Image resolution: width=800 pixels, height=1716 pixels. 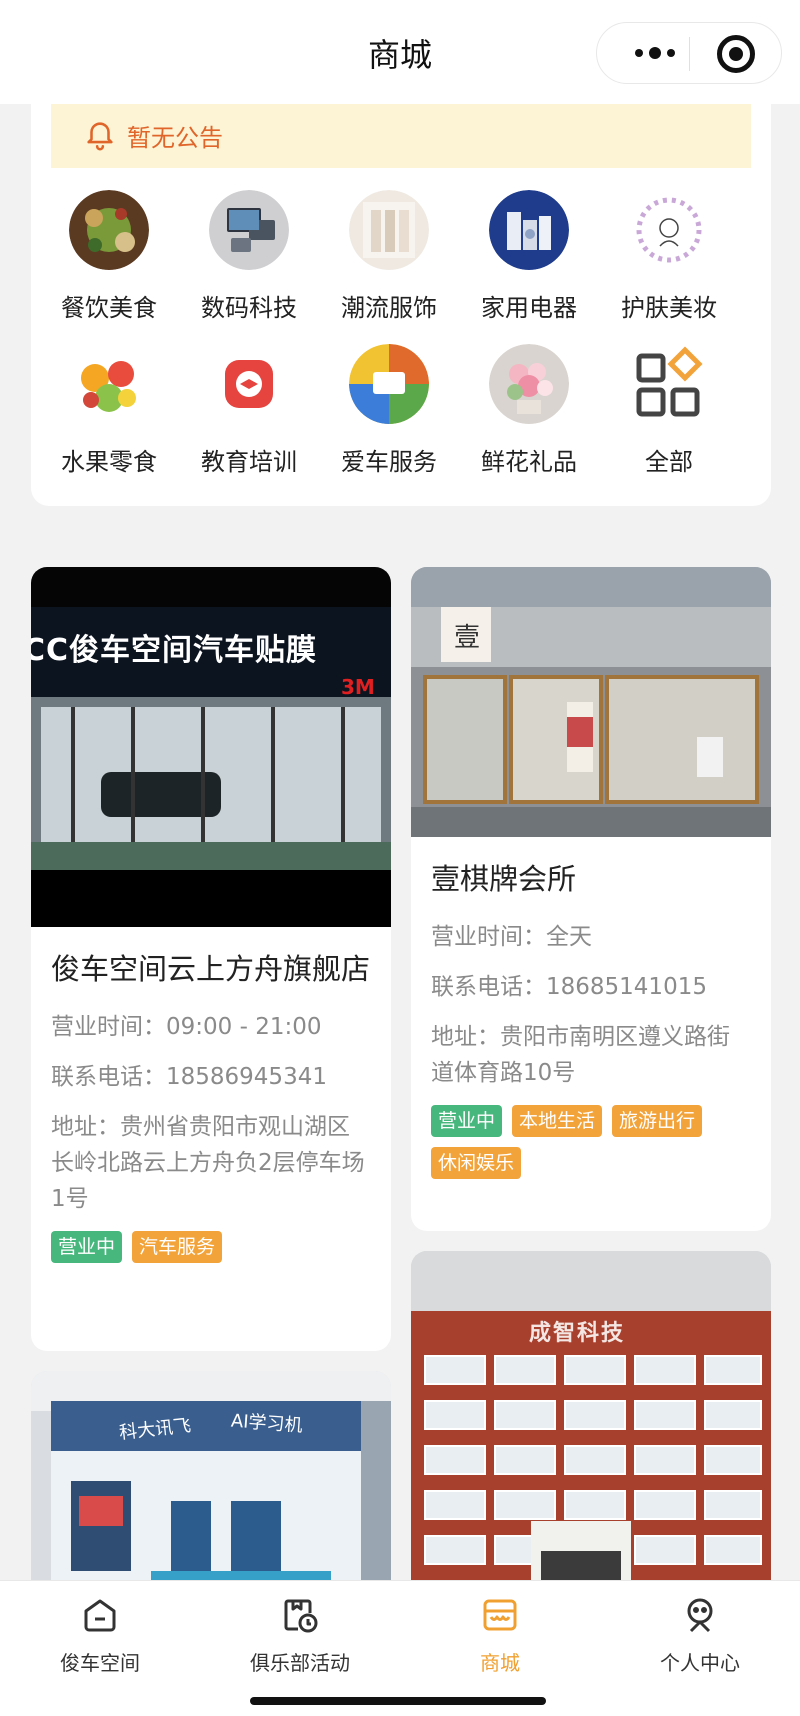 What do you see at coordinates (389, 308) in the screenshot?
I see `category-label: 潮流服饰` at bounding box center [389, 308].